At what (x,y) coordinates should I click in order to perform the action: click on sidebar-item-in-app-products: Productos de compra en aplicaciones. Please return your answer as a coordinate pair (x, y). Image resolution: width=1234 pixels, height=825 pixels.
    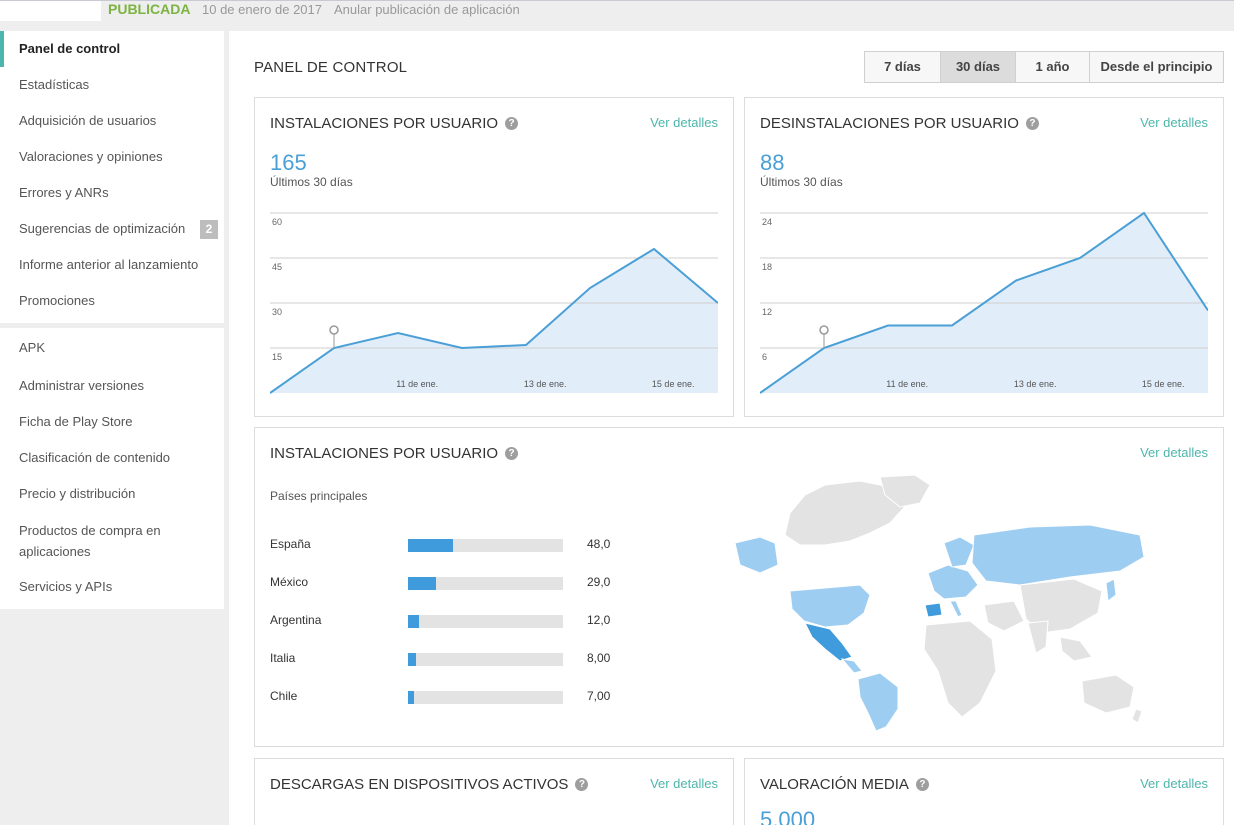
    Looking at the image, I should click on (112, 540).